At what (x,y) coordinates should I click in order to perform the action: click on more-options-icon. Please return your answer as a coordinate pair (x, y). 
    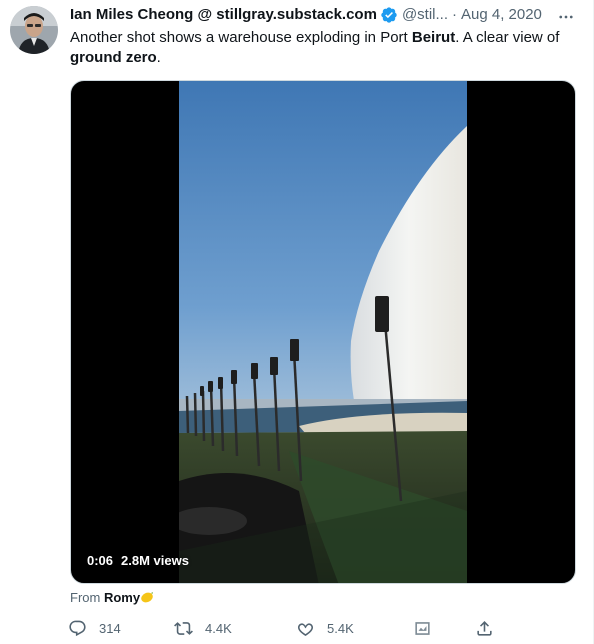
    Looking at the image, I should click on (566, 17).